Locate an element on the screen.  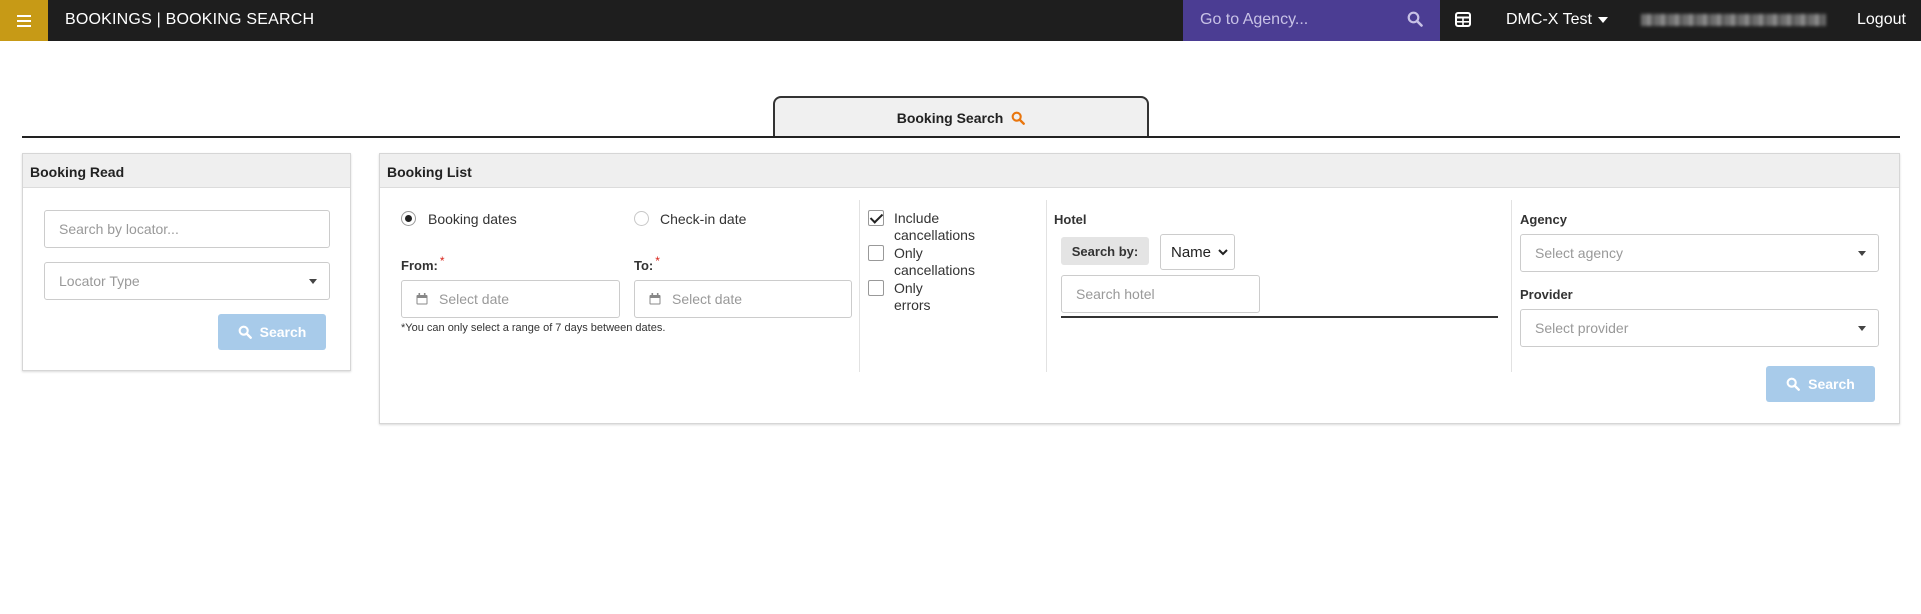
radio-check-in-date is located at coordinates (641, 218).